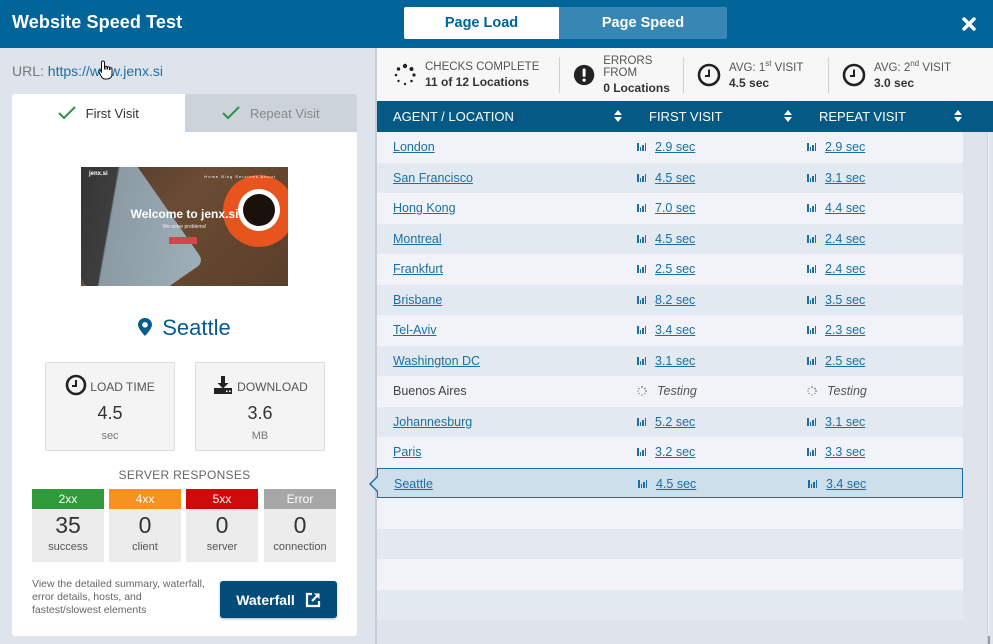 The width and height of the screenshot is (993, 644). What do you see at coordinates (675, 208) in the screenshot?
I see `first-visit-time-link: 7.0 sec` at bounding box center [675, 208].